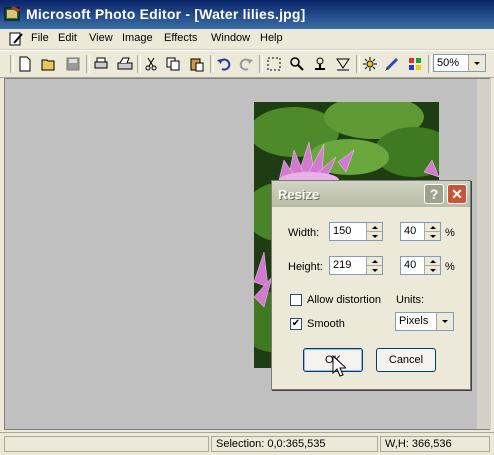  What do you see at coordinates (344, 300) in the screenshot?
I see `allow-distortion-label: Allow distortion` at bounding box center [344, 300].